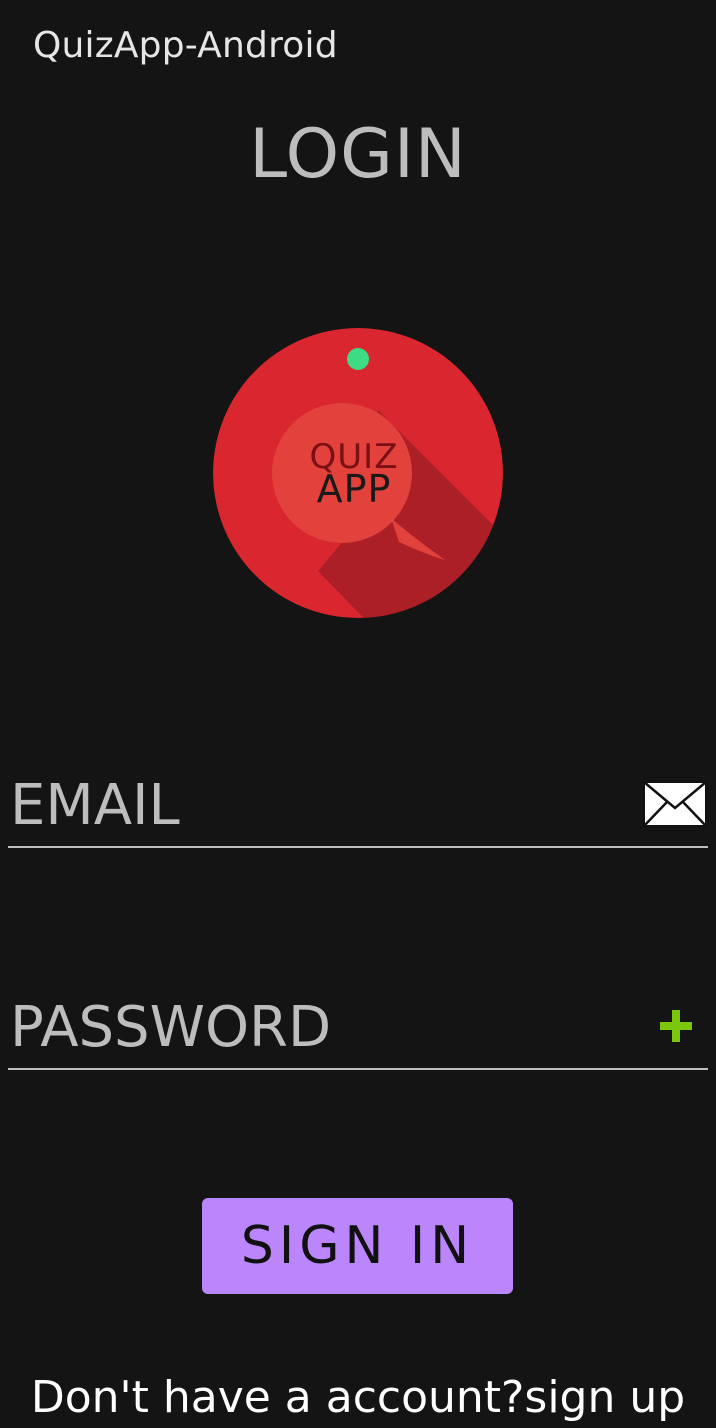 The image size is (716, 1428). Describe the element at coordinates (358, 1069) in the screenshot. I see `password-underline` at that location.